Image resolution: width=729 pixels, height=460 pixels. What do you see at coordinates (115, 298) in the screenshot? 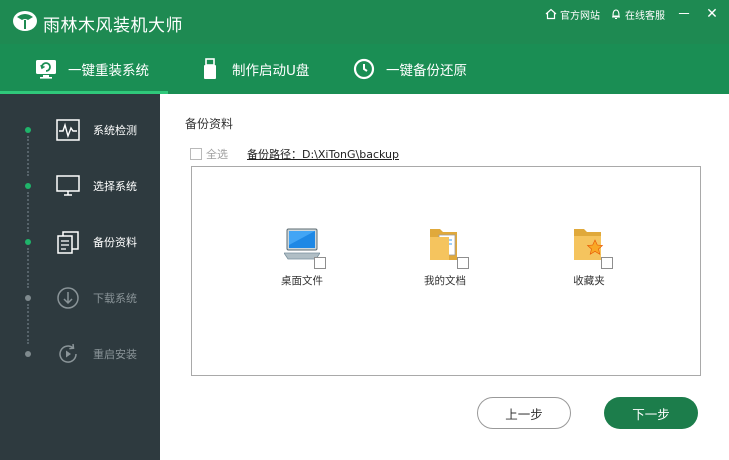
I see `step-label: 下载系统` at bounding box center [115, 298].